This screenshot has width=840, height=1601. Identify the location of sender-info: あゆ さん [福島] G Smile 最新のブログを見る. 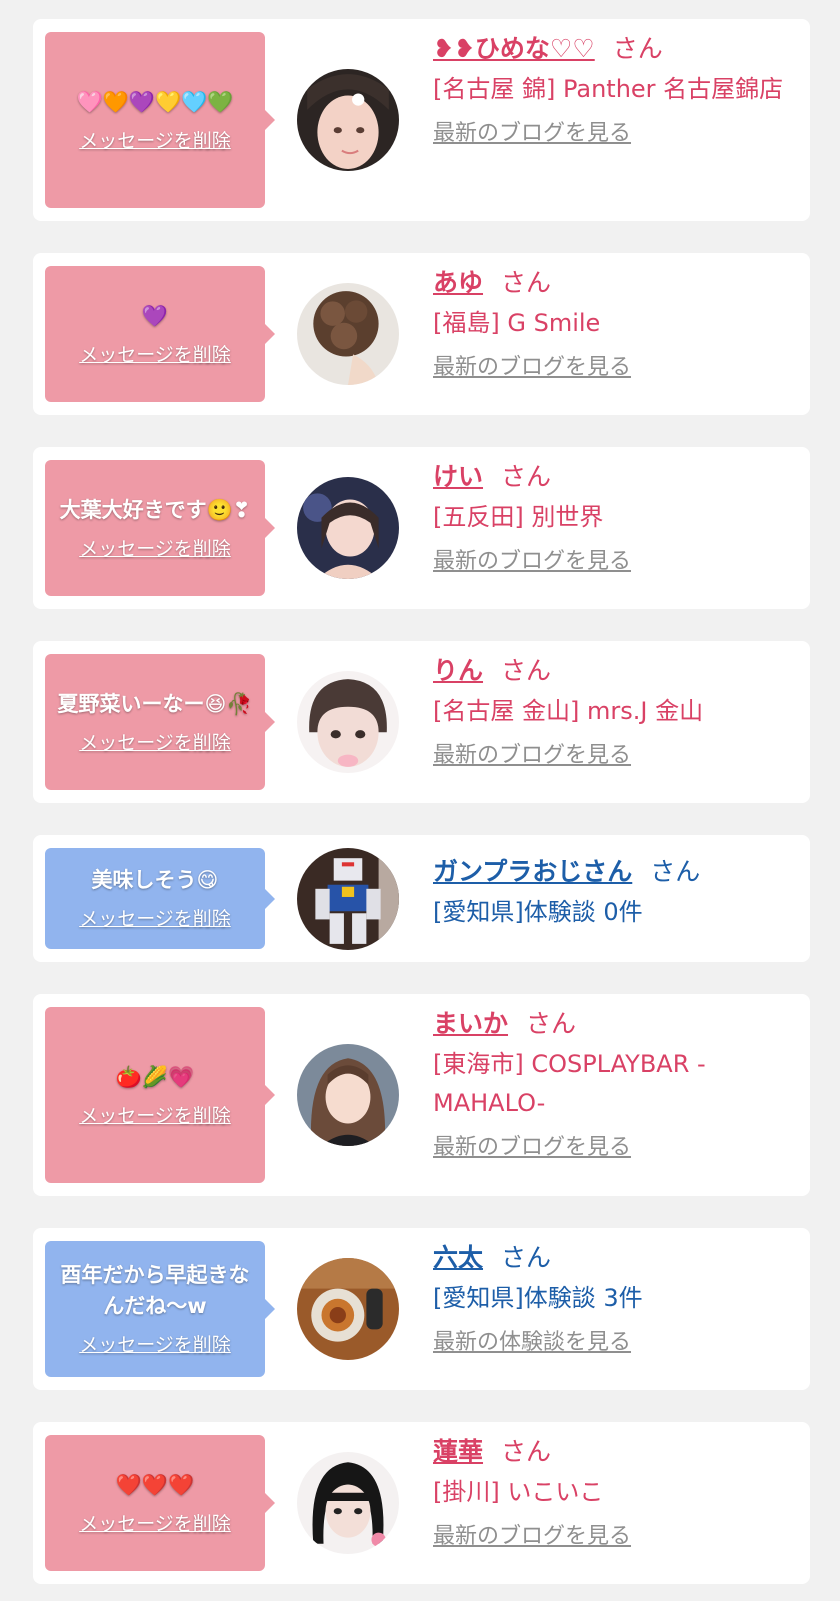
(610, 324).